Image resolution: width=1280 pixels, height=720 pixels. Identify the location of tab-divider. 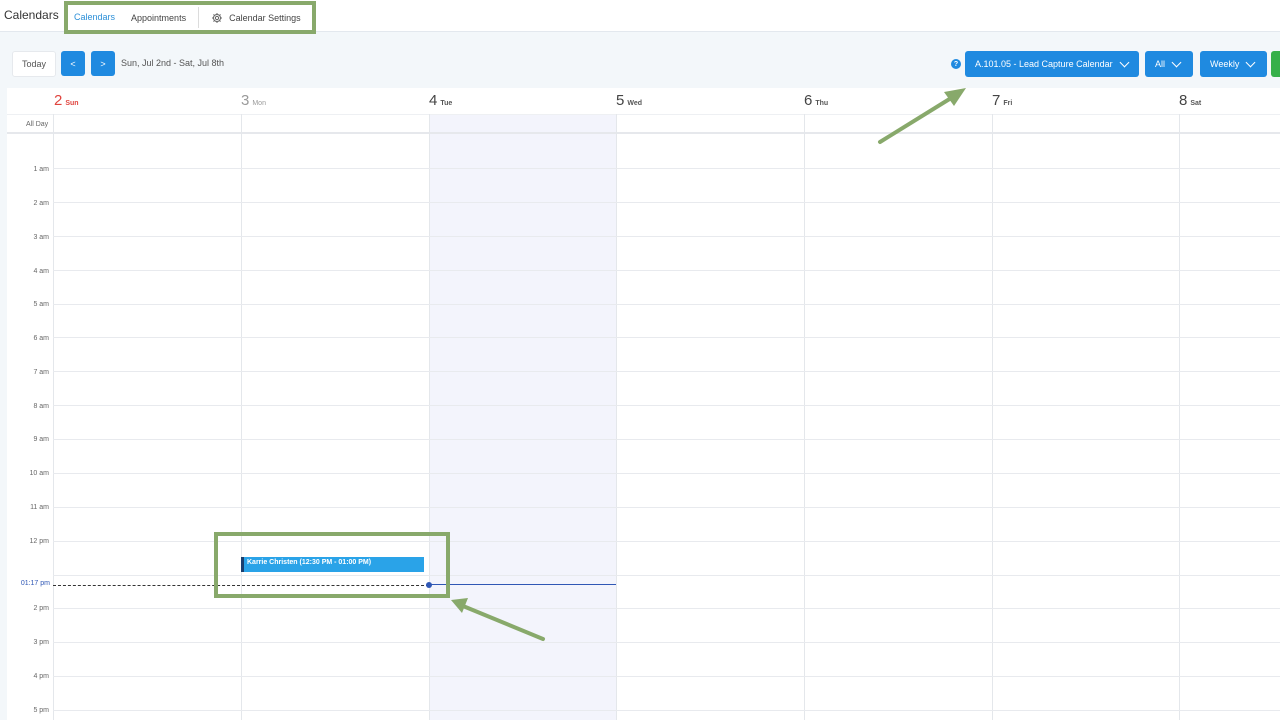
(199, 17).